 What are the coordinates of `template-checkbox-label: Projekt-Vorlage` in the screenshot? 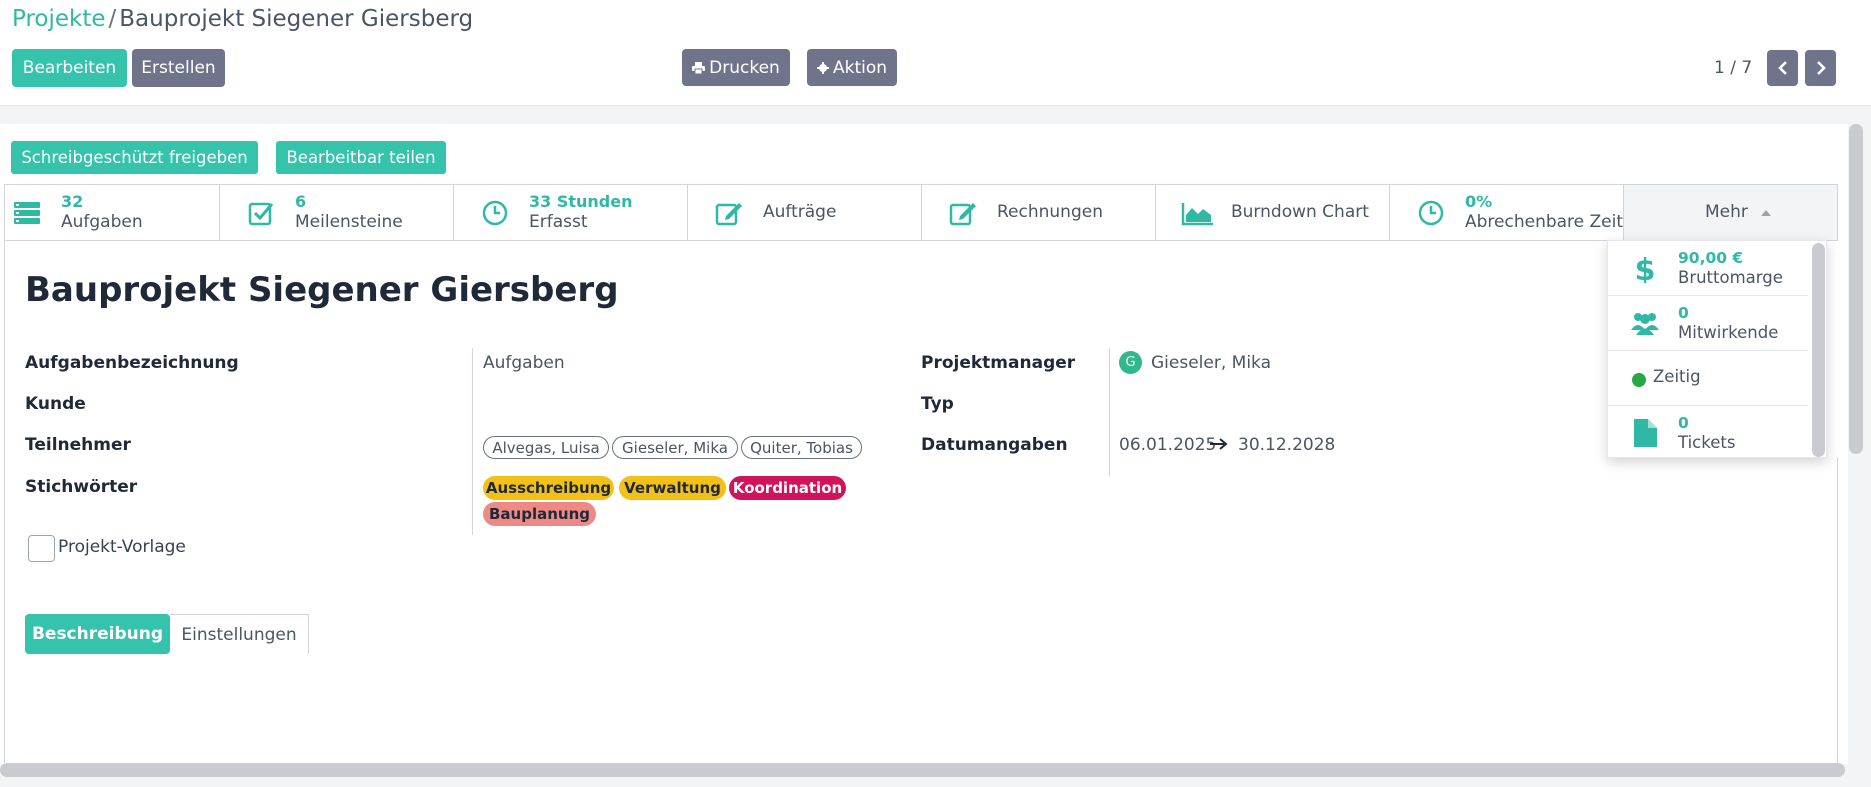 It's located at (122, 547).